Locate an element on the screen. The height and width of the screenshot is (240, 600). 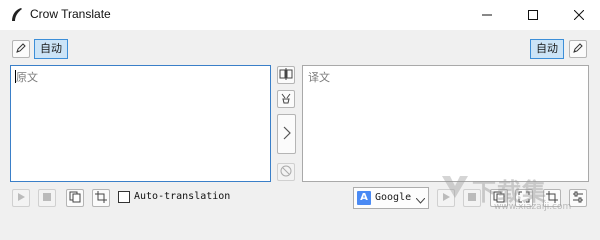
settings-button is located at coordinates (578, 198).